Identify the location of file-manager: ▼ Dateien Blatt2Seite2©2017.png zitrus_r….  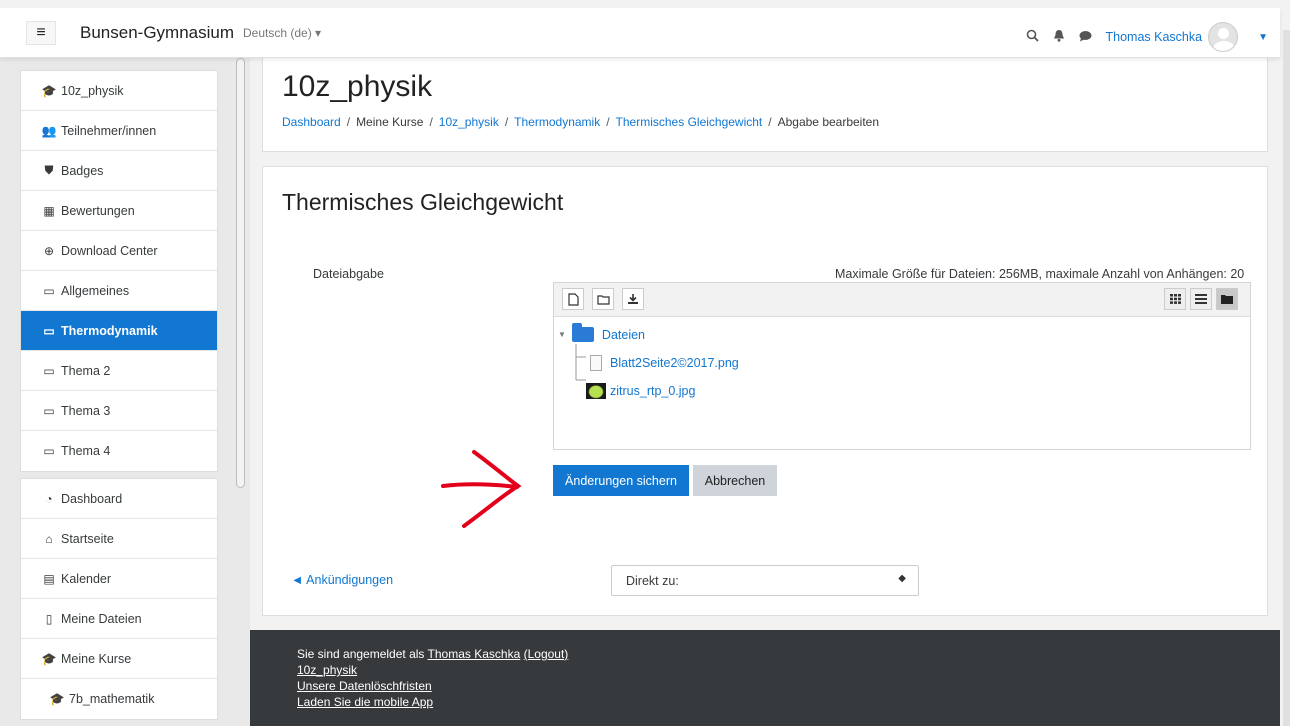
(902, 366).